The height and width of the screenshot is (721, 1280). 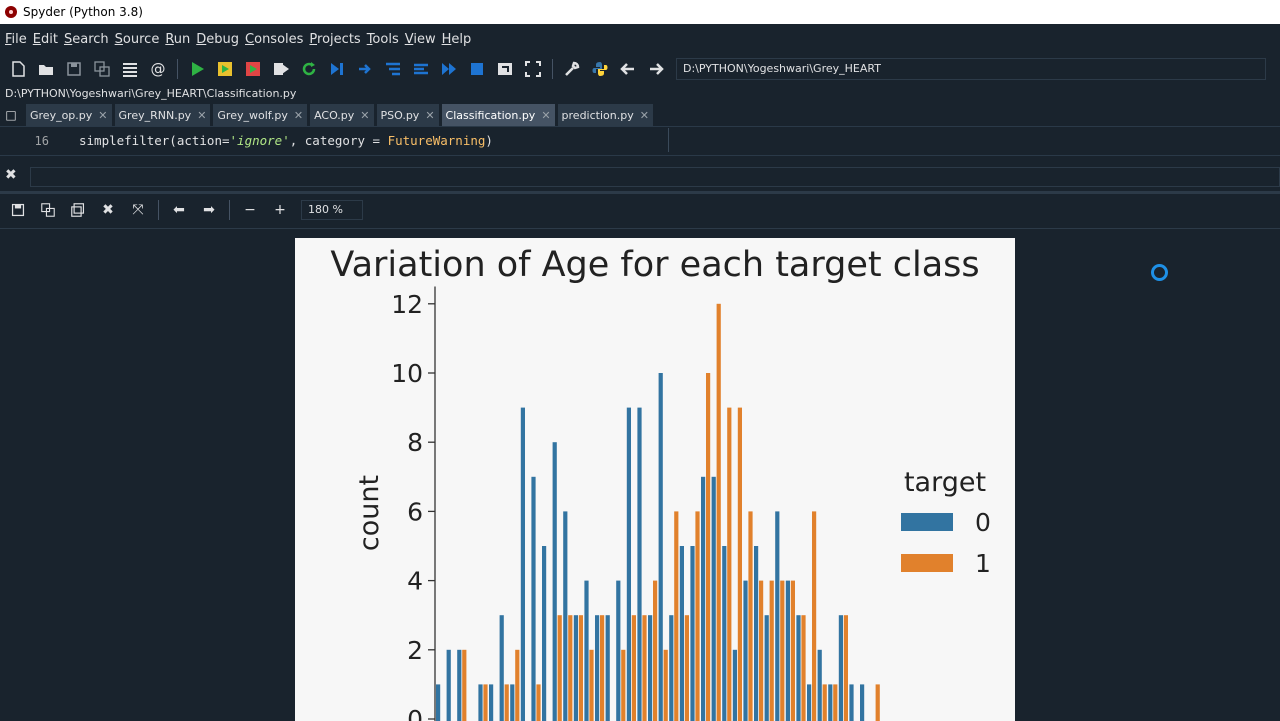 What do you see at coordinates (197, 69) in the screenshot?
I see `run-icon` at bounding box center [197, 69].